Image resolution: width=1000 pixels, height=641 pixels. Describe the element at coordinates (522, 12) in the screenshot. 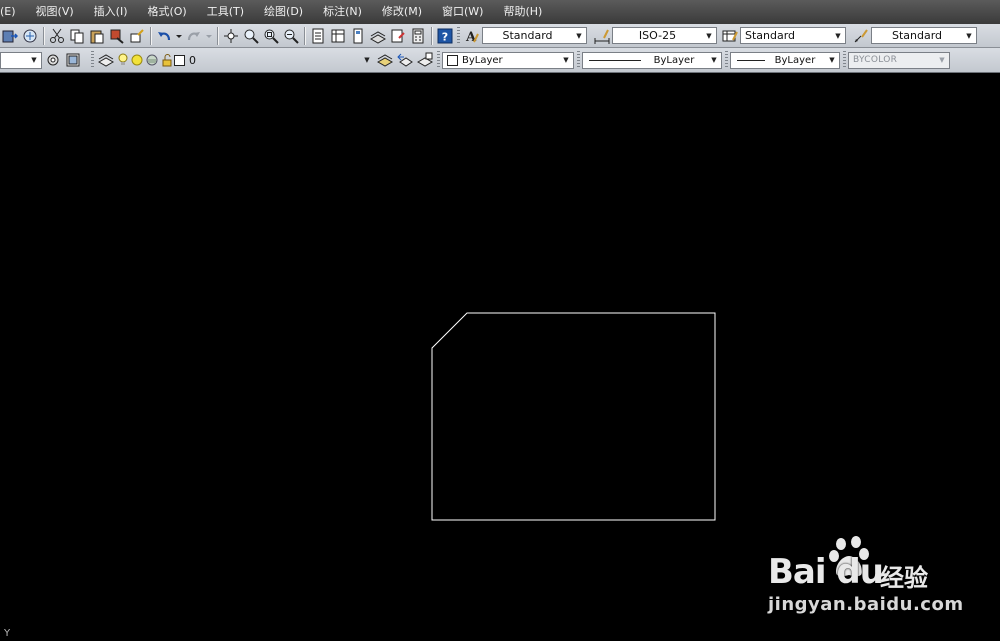

I see `help-menu: 帮助(H)` at that location.